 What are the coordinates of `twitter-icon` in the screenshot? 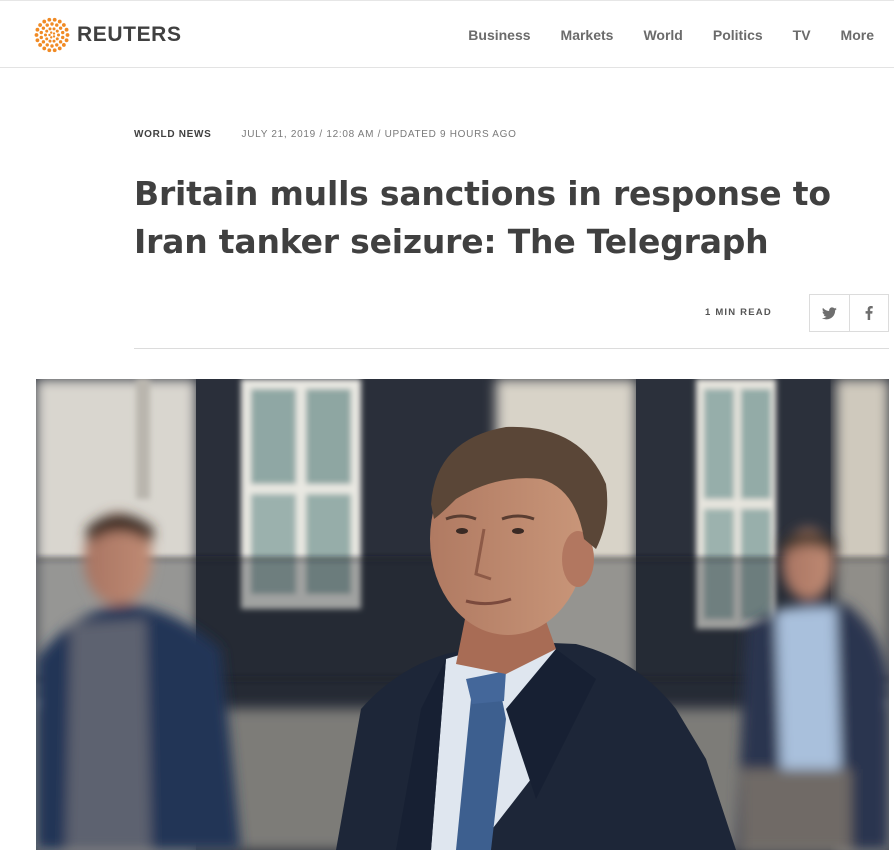 It's located at (829, 312).